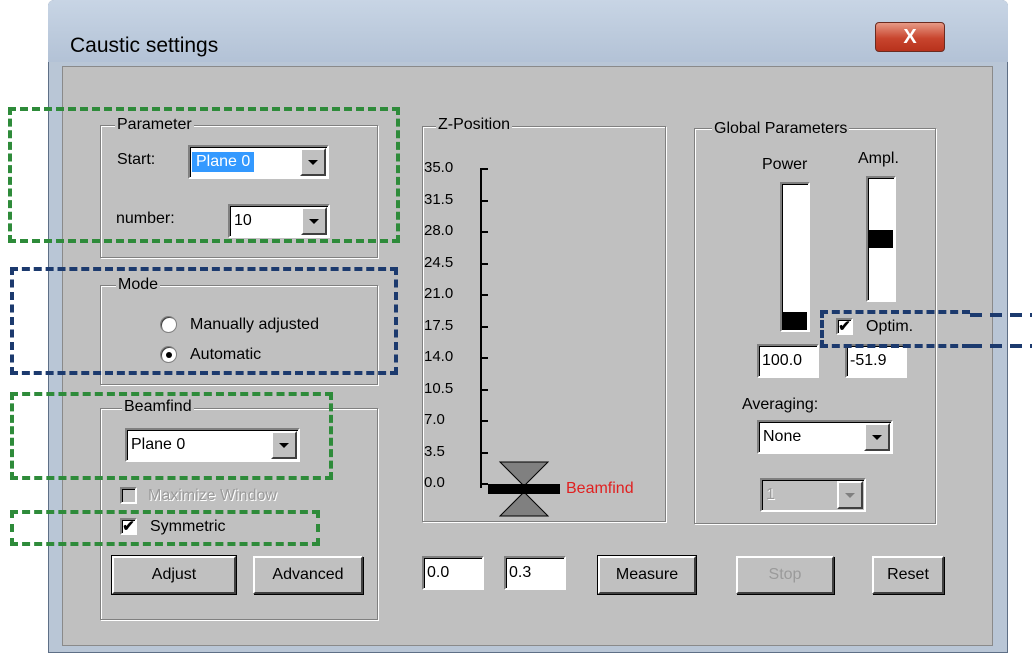  Describe the element at coordinates (204, 321) in the screenshot. I see `annotation-mode` at that location.